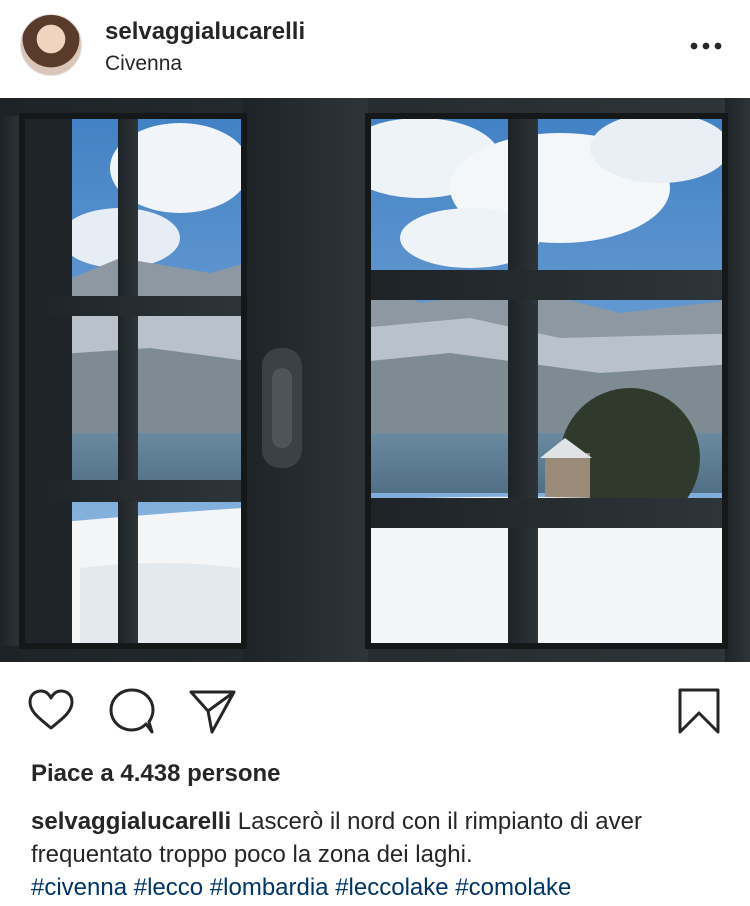 The width and height of the screenshot is (750, 906). I want to click on hashtag-link: #civenna, so click(79, 887).